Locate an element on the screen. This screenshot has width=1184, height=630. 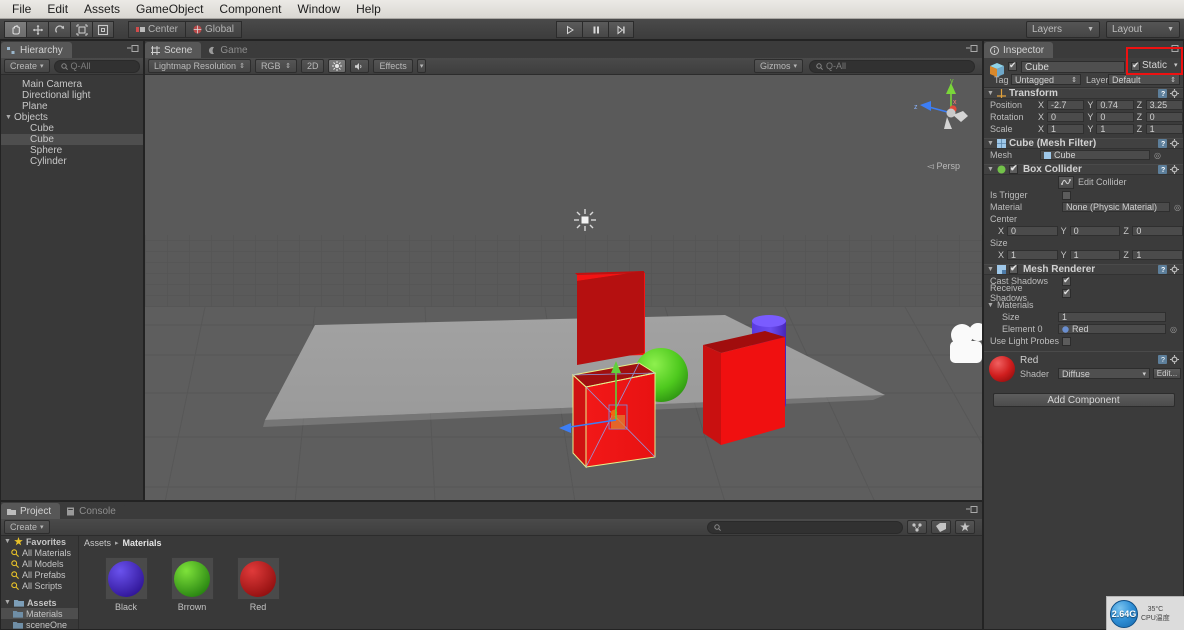
hierarchy-item: Main Camera is located at coordinates (72, 84).